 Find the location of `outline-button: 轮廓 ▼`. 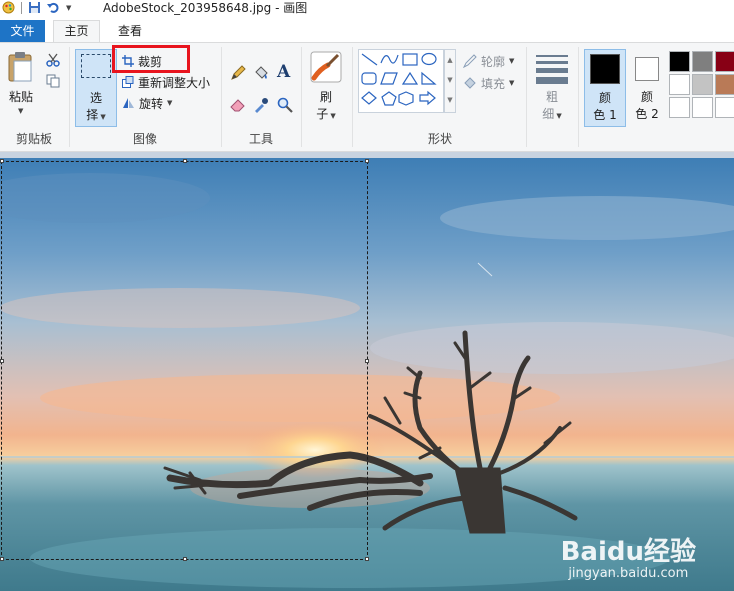

outline-button: 轮廓 ▼ is located at coordinates (488, 61).